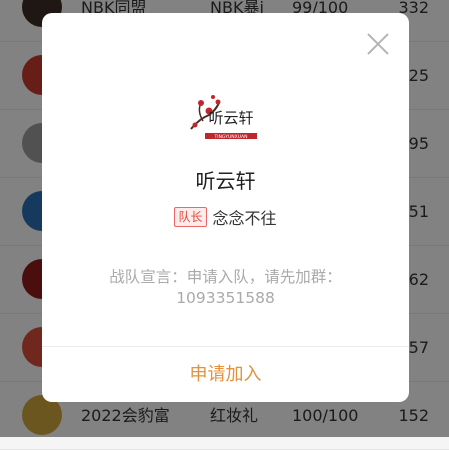 This screenshot has height=450, width=449. I want to click on logo-subtext: TINGYUNXUAN, so click(231, 137).